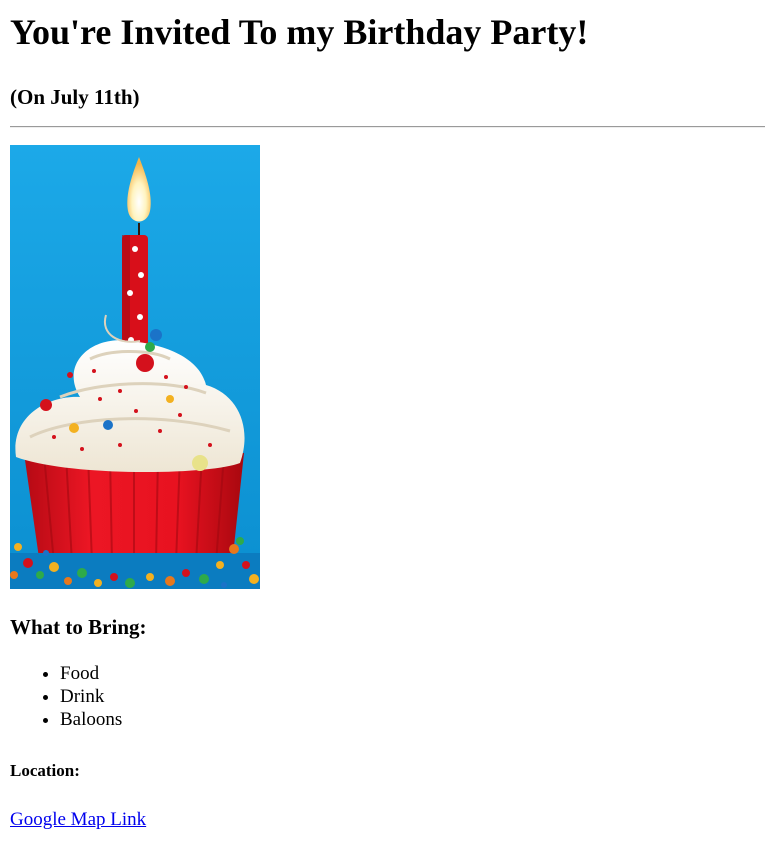 Image resolution: width=765 pixels, height=853 pixels. I want to click on page-title: You're Invited To my Birthday Party!, so click(299, 32).